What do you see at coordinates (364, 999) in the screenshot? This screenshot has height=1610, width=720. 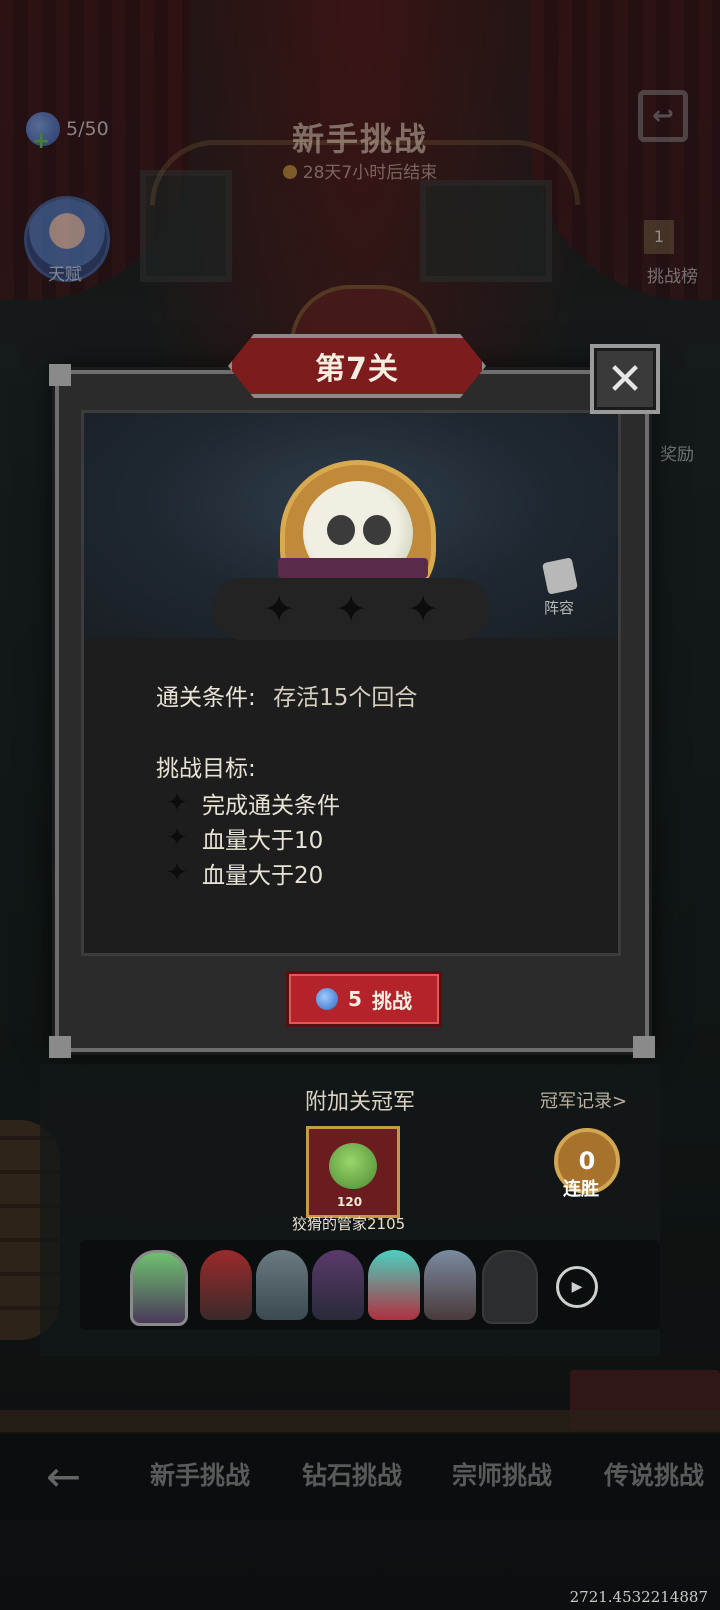 I see `challenge-button: 5 挑战` at bounding box center [364, 999].